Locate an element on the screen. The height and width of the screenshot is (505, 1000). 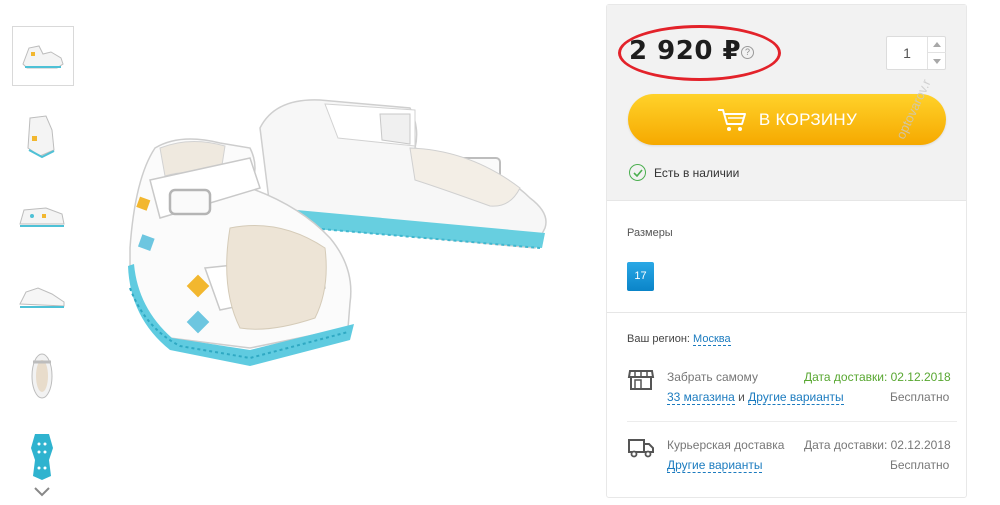
add-to-cart-label: В КОРЗИНУ is located at coordinates (808, 119).